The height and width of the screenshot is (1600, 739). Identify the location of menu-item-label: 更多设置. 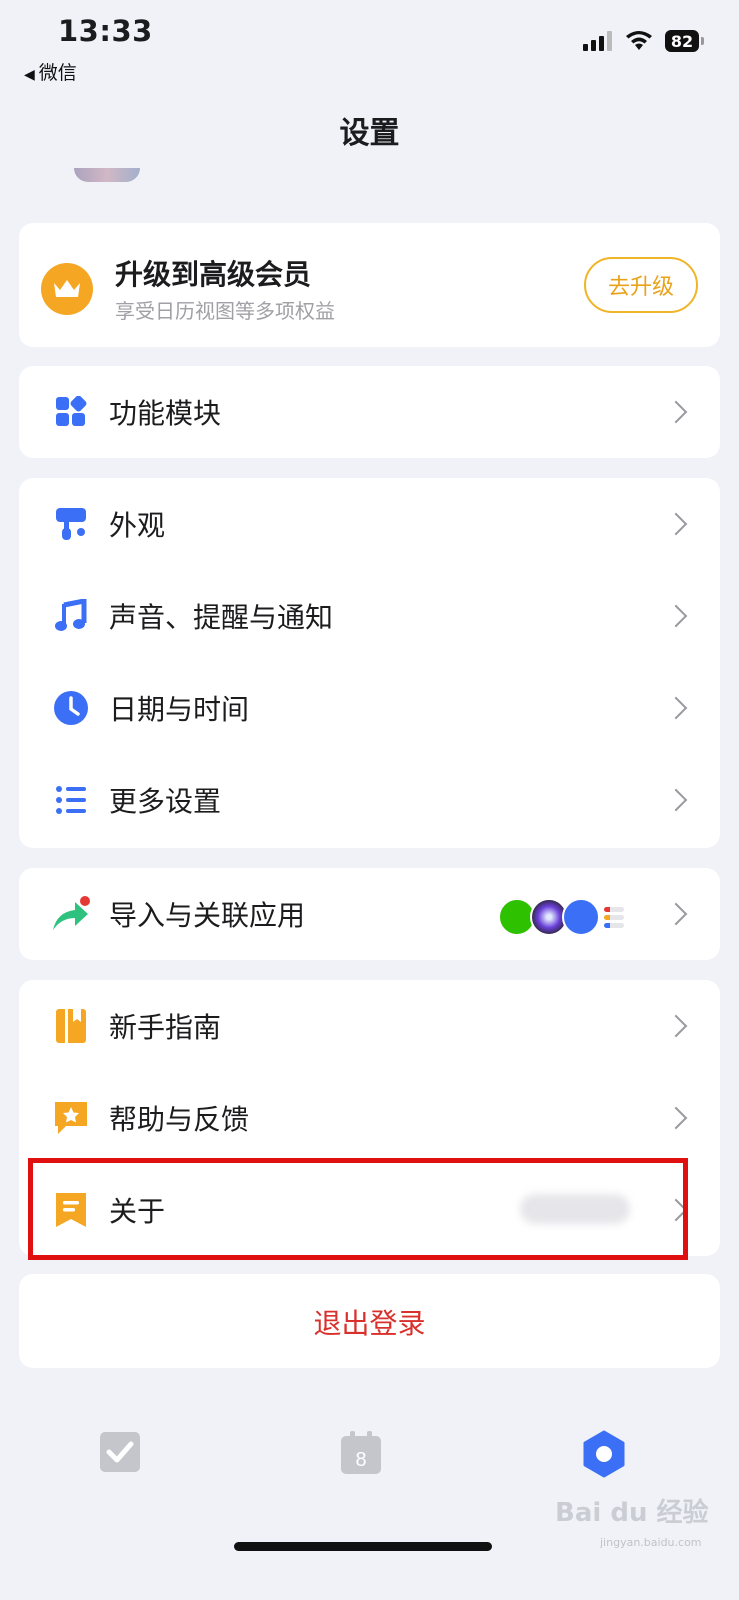
(165, 801).